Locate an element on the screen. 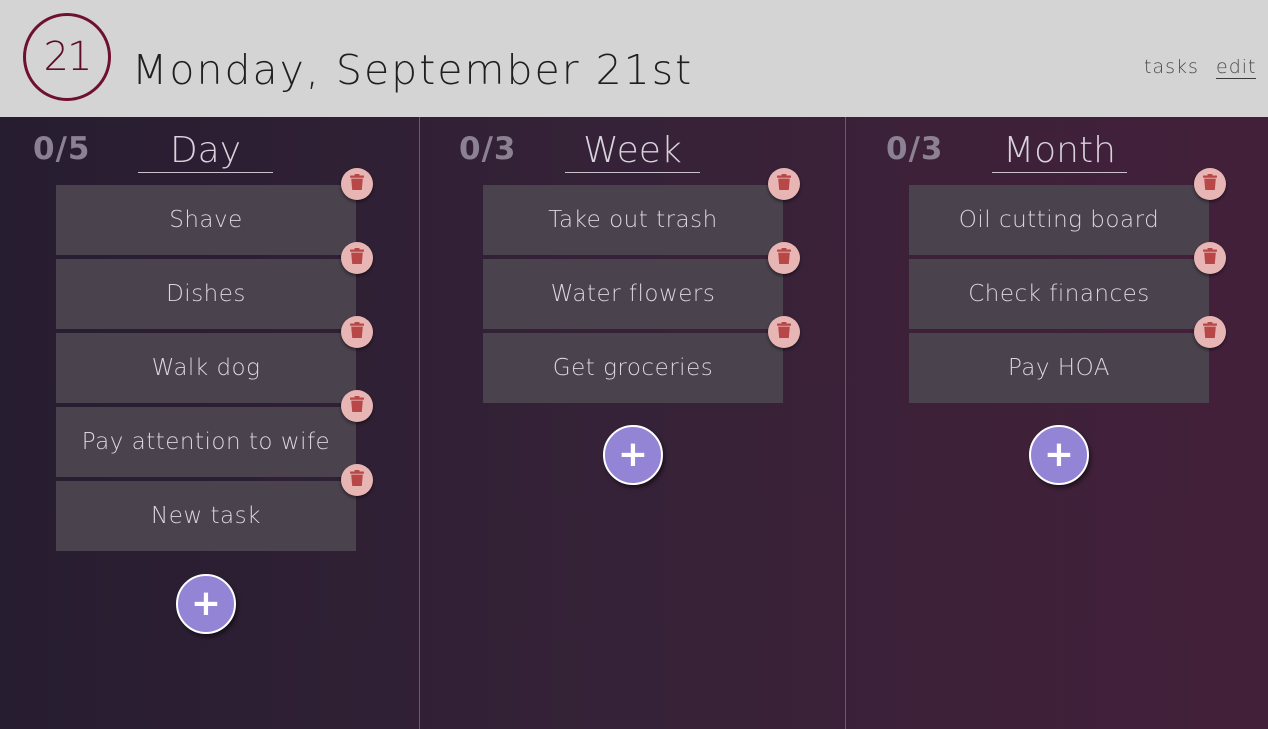 The image size is (1268, 729). task-item: Walk dog is located at coordinates (206, 368).